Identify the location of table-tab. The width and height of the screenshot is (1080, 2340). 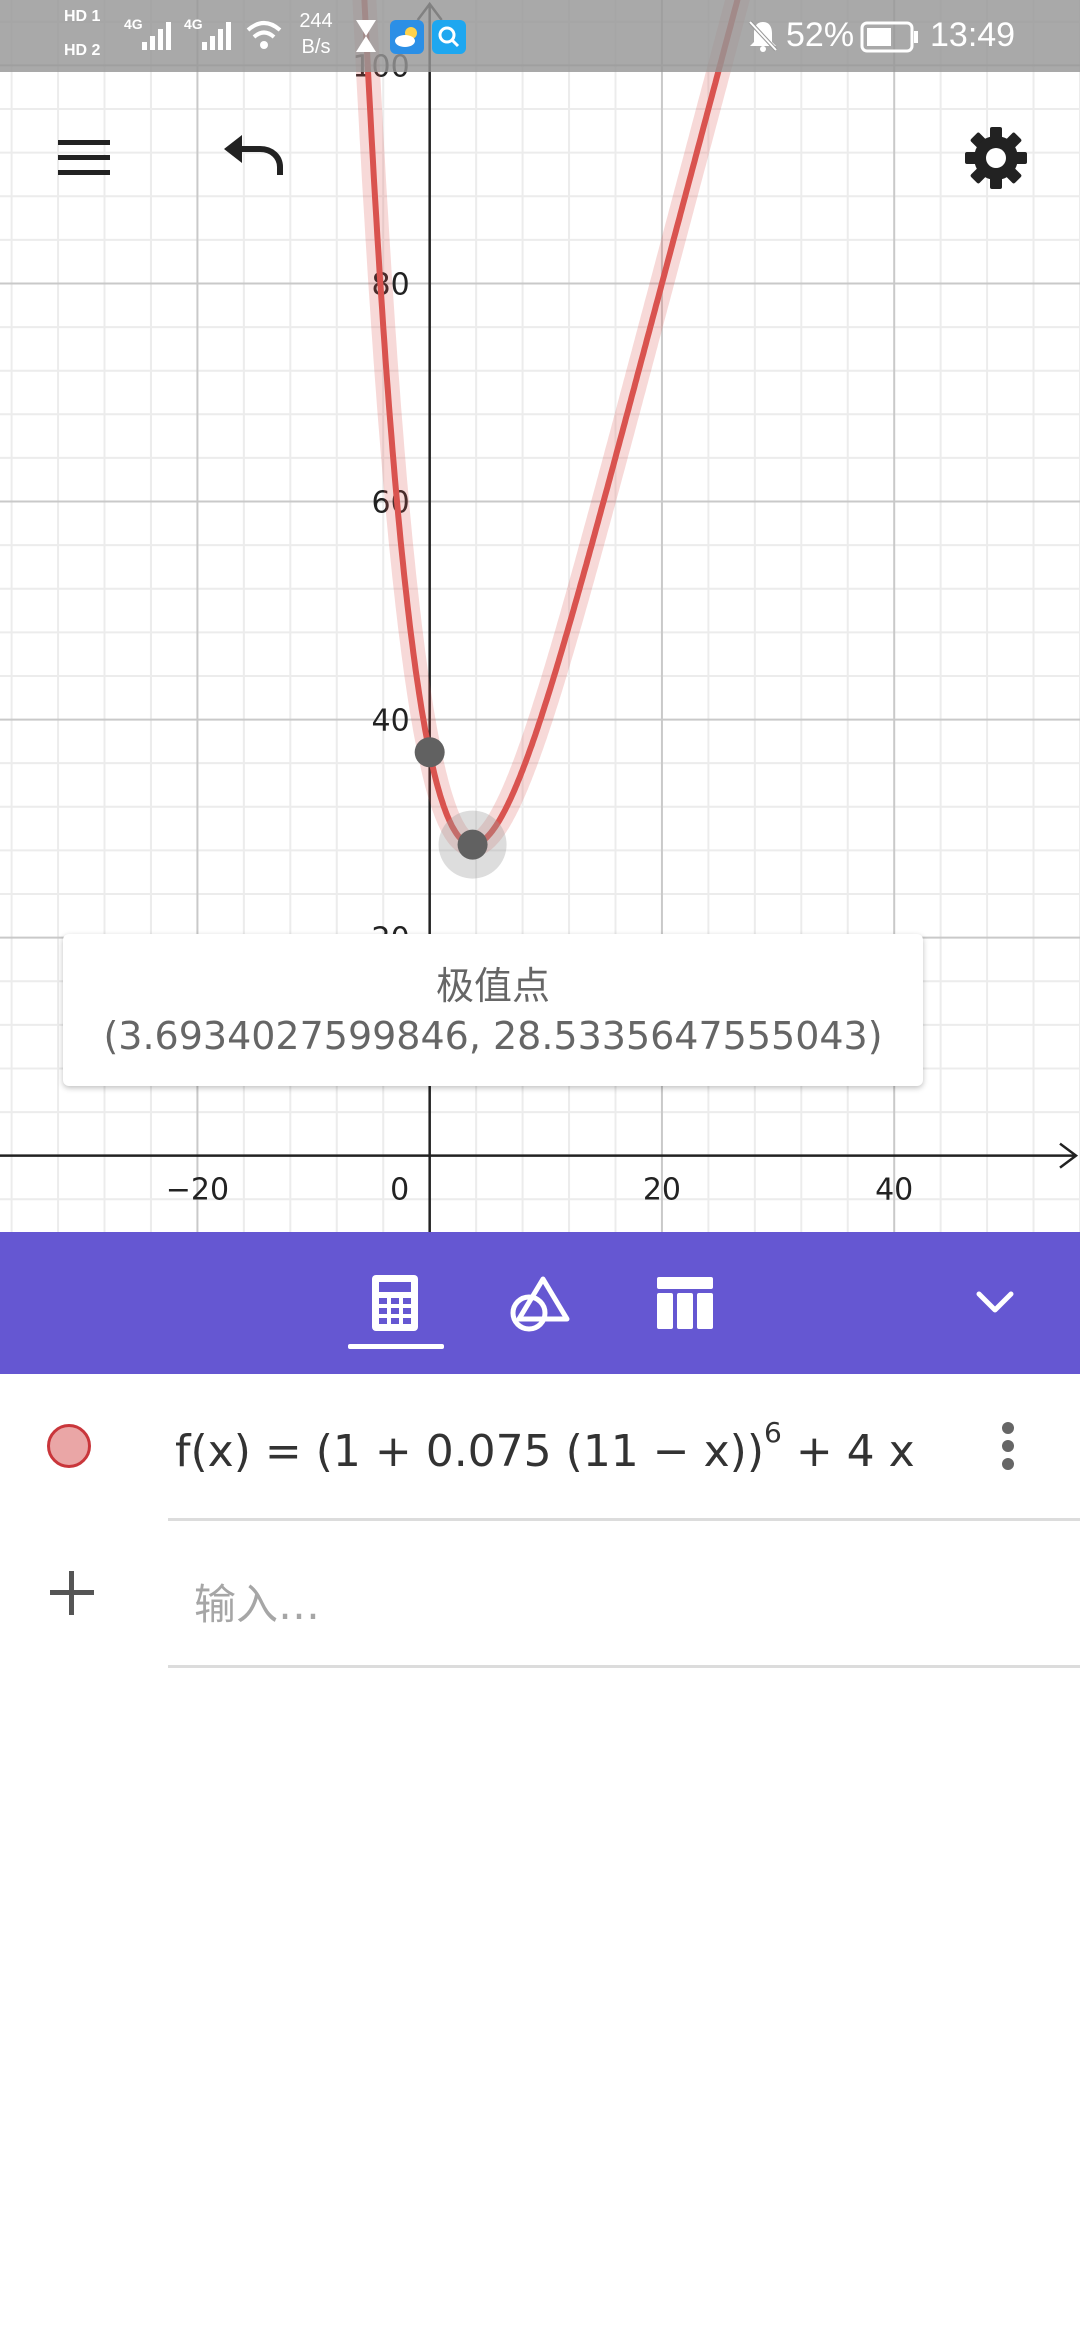
(685, 1303).